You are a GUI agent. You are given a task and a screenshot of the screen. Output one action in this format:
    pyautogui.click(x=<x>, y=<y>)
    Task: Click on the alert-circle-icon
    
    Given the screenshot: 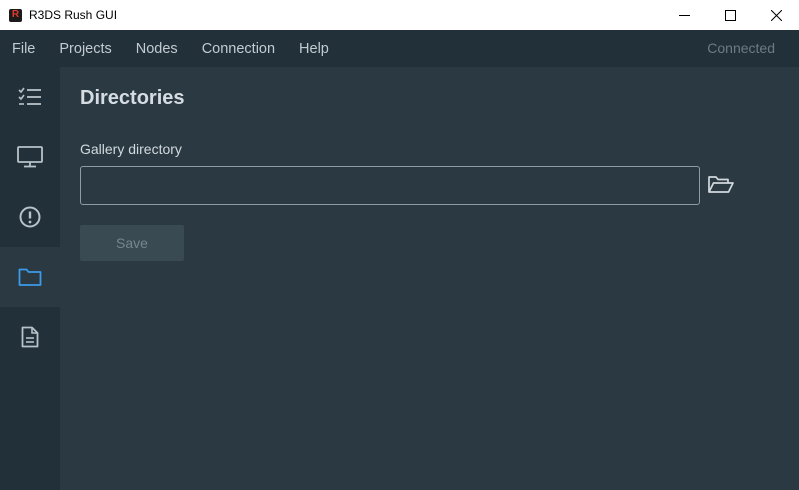 What is the action you would take?
    pyautogui.click(x=30, y=217)
    